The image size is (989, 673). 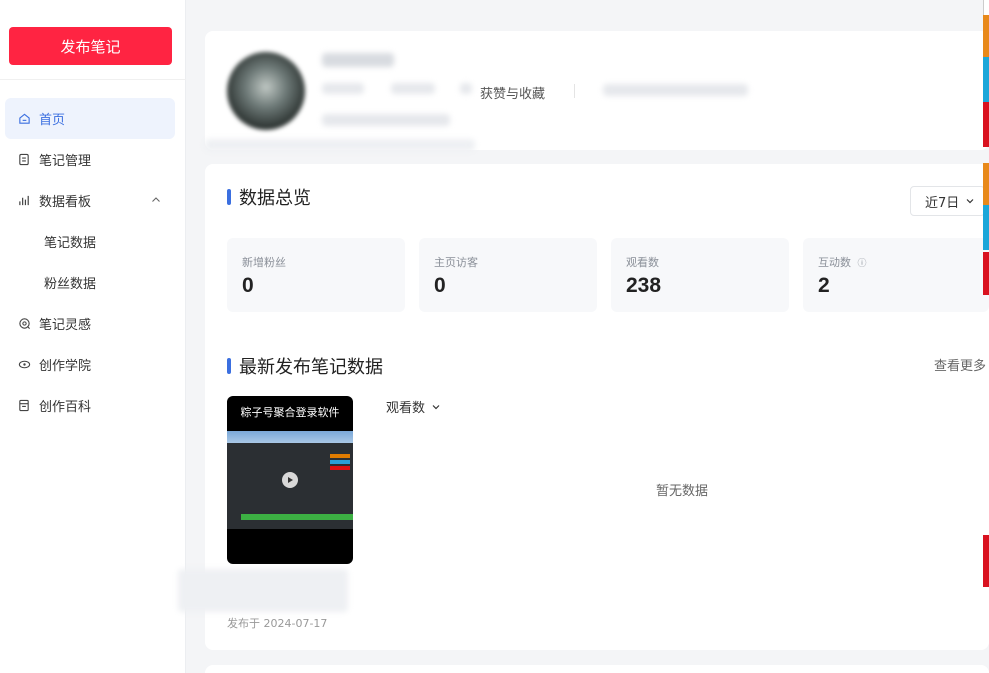 I want to click on sidebar-item-creator-academy: 创作学院, so click(x=90, y=364).